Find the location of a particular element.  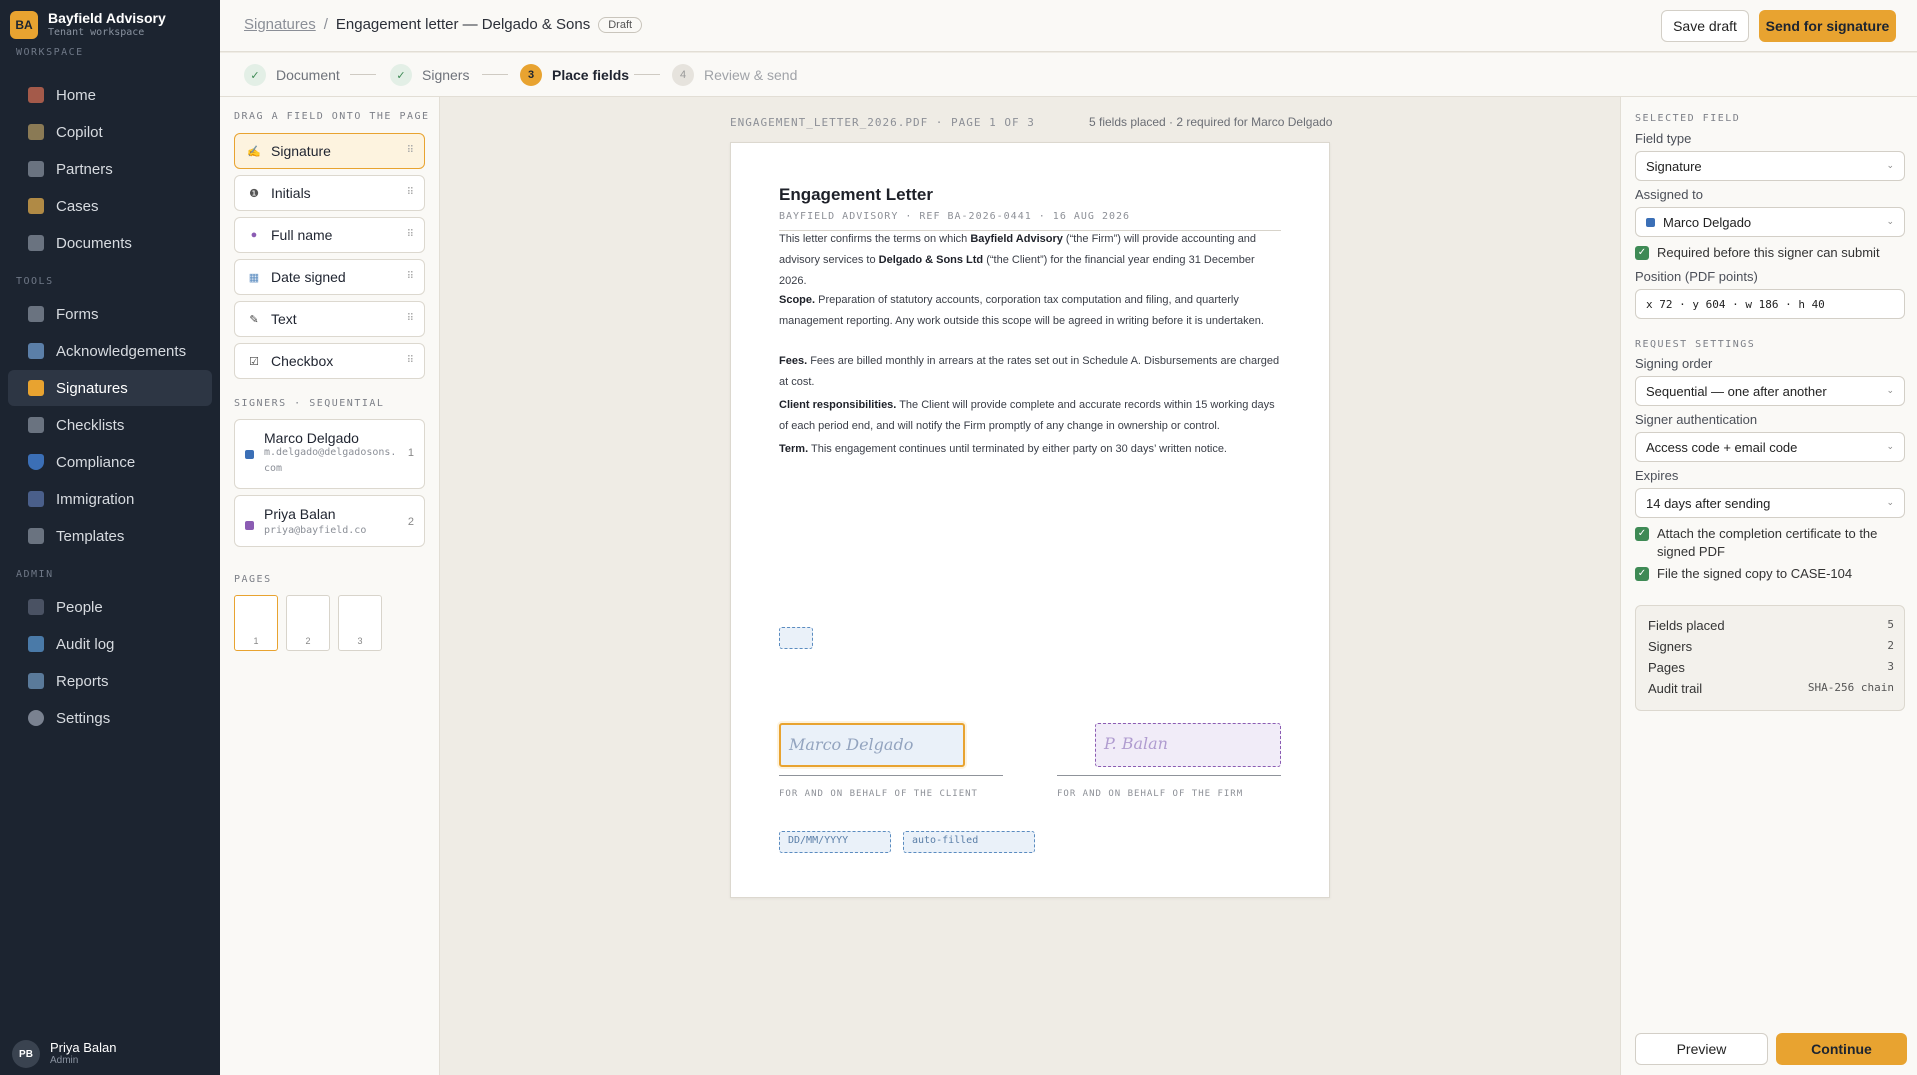

save-draft-button: Save draft is located at coordinates (1705, 26).